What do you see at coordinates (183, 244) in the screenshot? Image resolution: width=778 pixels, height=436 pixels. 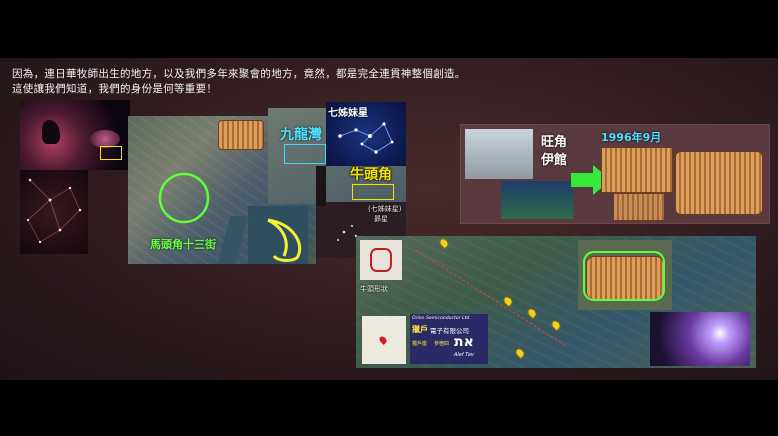 I see `label-ma-tau-kok: 馬頭角十三街` at bounding box center [183, 244].